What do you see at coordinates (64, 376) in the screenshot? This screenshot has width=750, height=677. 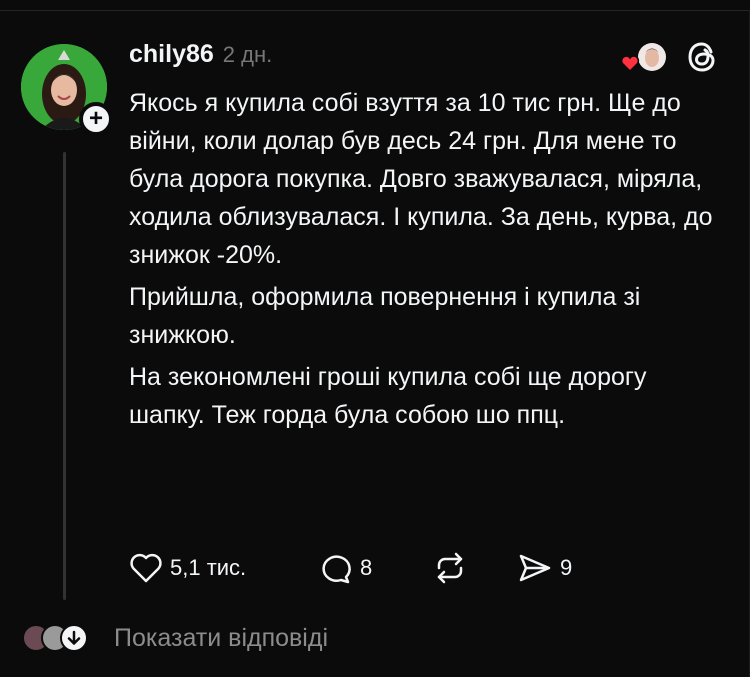 I see `thread-connector-line` at bounding box center [64, 376].